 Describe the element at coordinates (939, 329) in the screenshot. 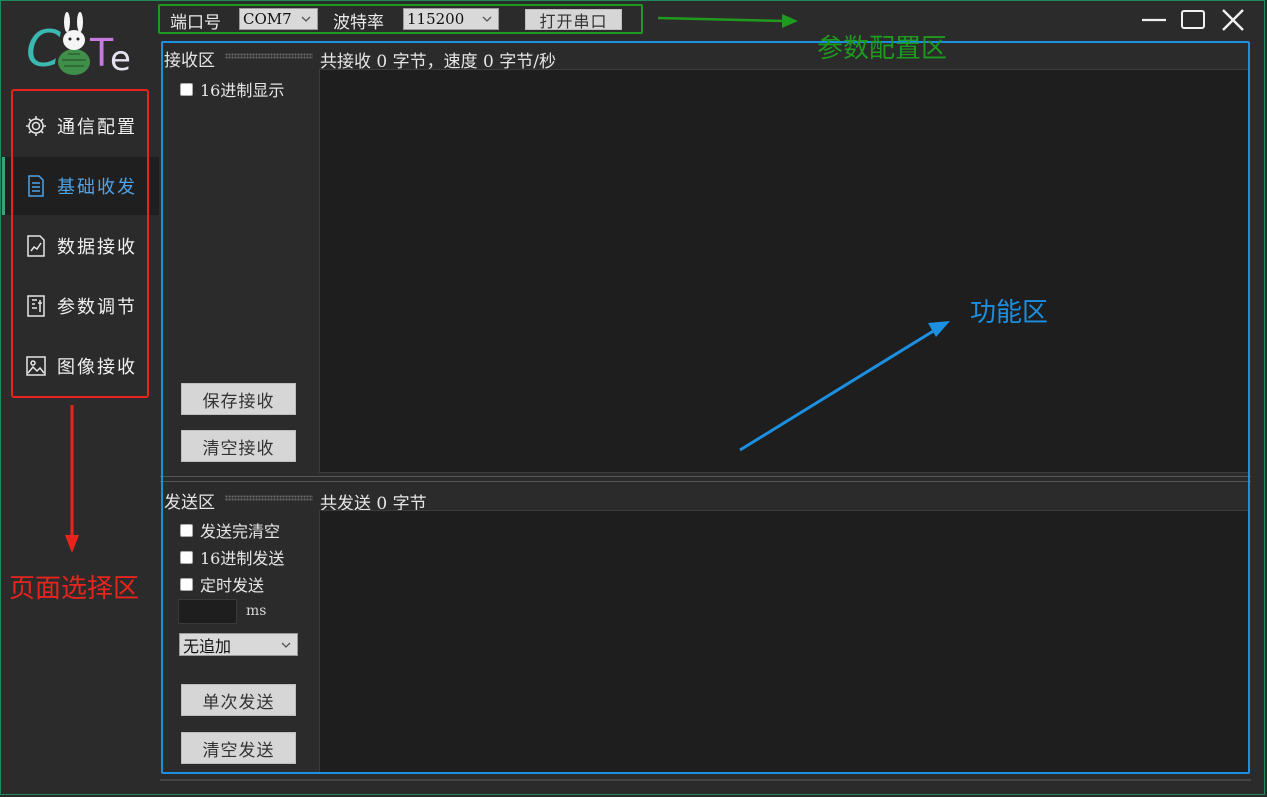

I see `blue-arrowhead` at that location.